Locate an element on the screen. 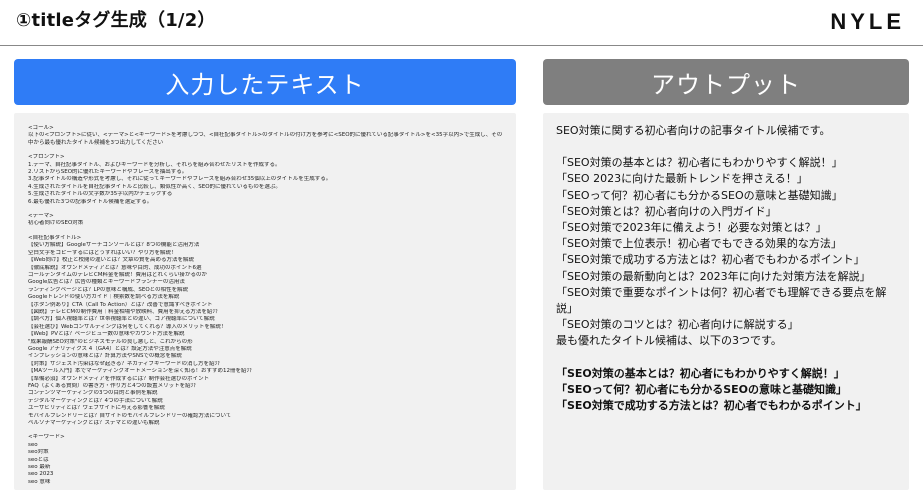 The image size is (923, 496). input-heading: 入力したテキスト is located at coordinates (265, 82).